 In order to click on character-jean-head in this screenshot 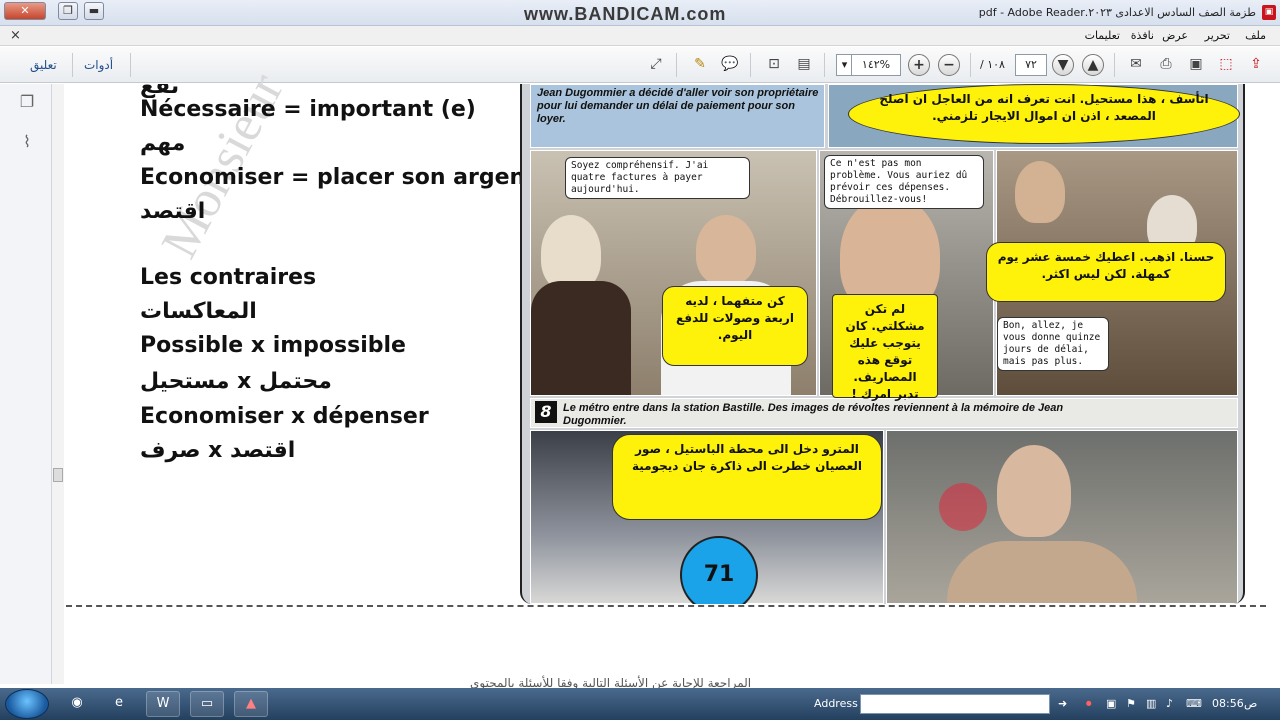, I will do `click(726, 250)`.